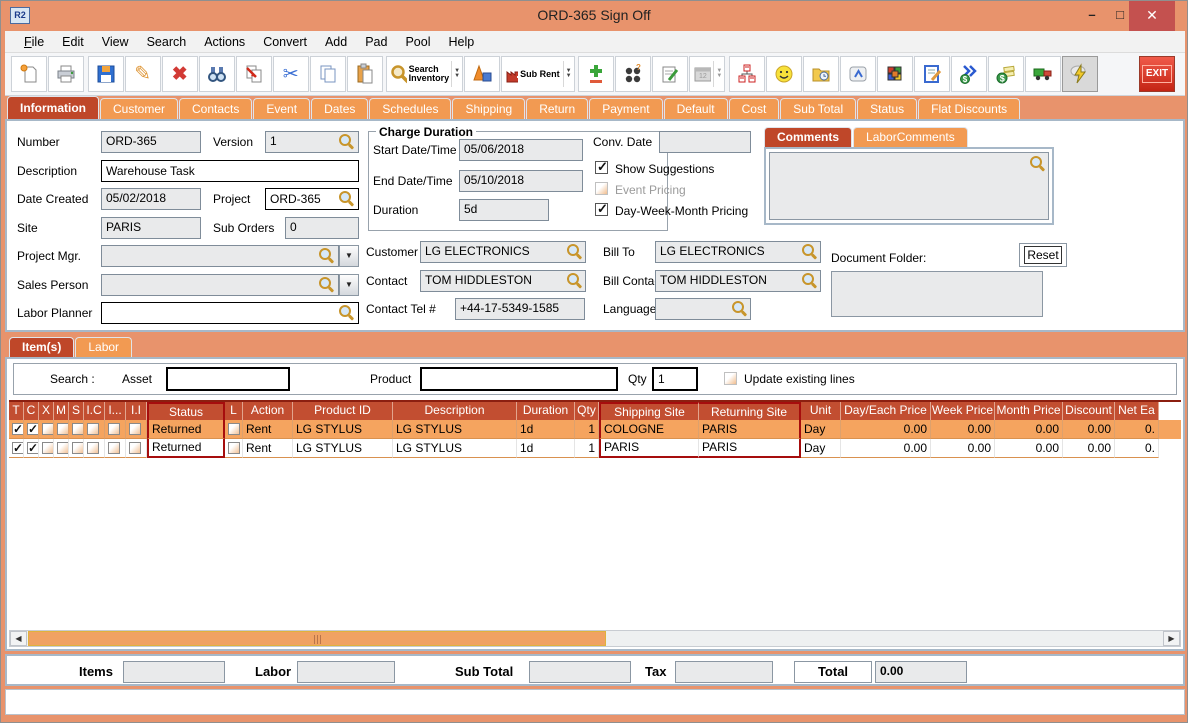 The height and width of the screenshot is (723, 1188). What do you see at coordinates (963, 411) in the screenshot?
I see `column-header-week_price: Week Price` at bounding box center [963, 411].